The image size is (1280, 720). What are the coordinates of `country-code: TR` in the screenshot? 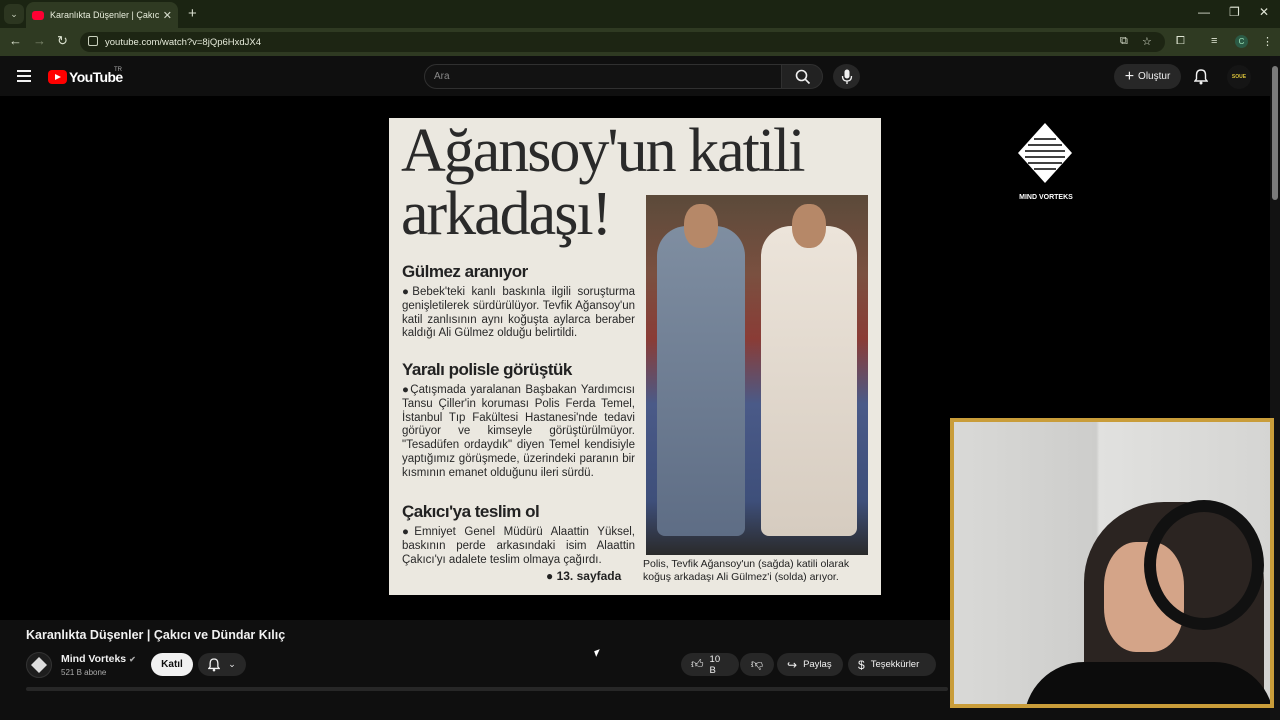 It's located at (118, 70).